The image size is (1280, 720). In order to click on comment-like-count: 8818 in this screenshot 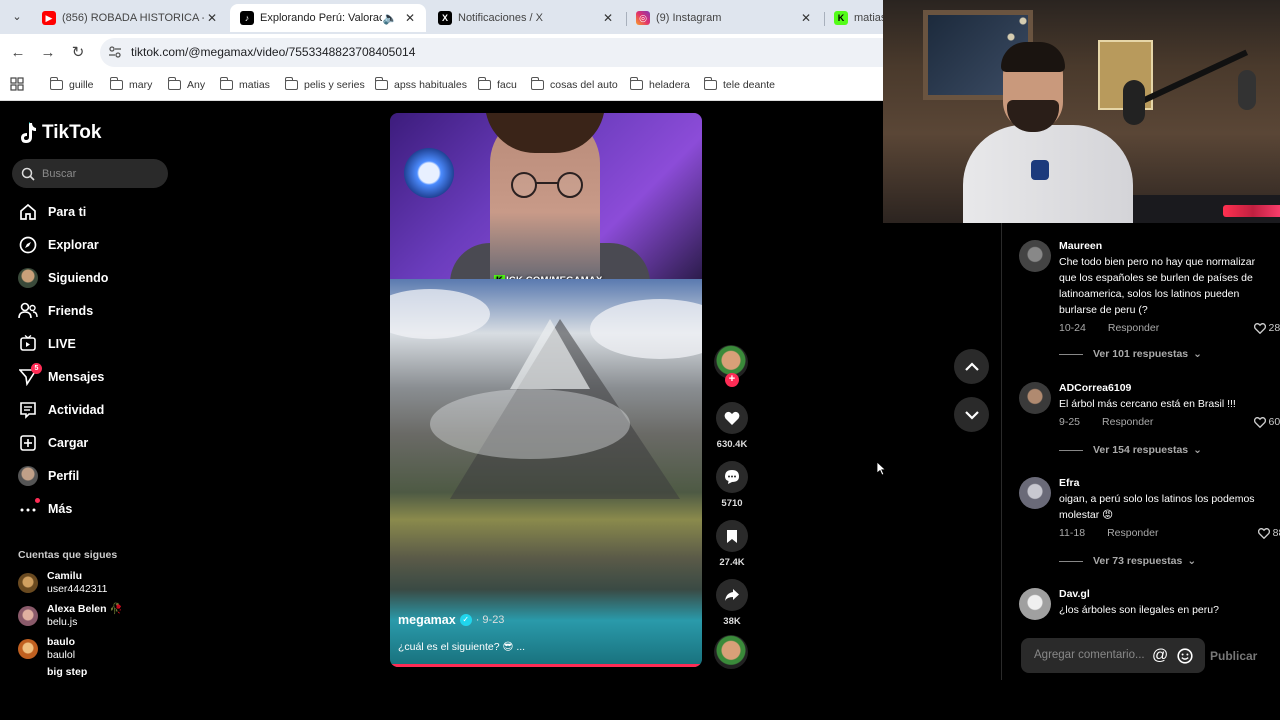, I will do `click(1276, 533)`.